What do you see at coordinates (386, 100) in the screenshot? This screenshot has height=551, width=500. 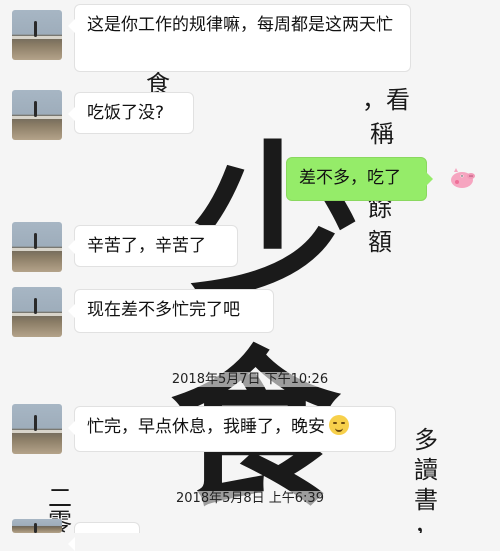 I see `wallpaper-char: ，看` at bounding box center [386, 100].